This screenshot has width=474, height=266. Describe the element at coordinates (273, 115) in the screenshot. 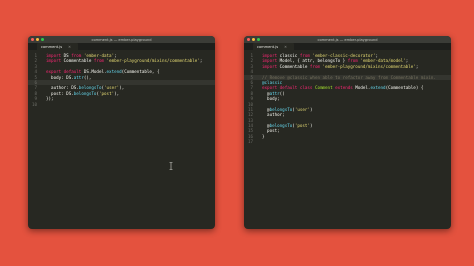

I see `code-token: author;` at that location.